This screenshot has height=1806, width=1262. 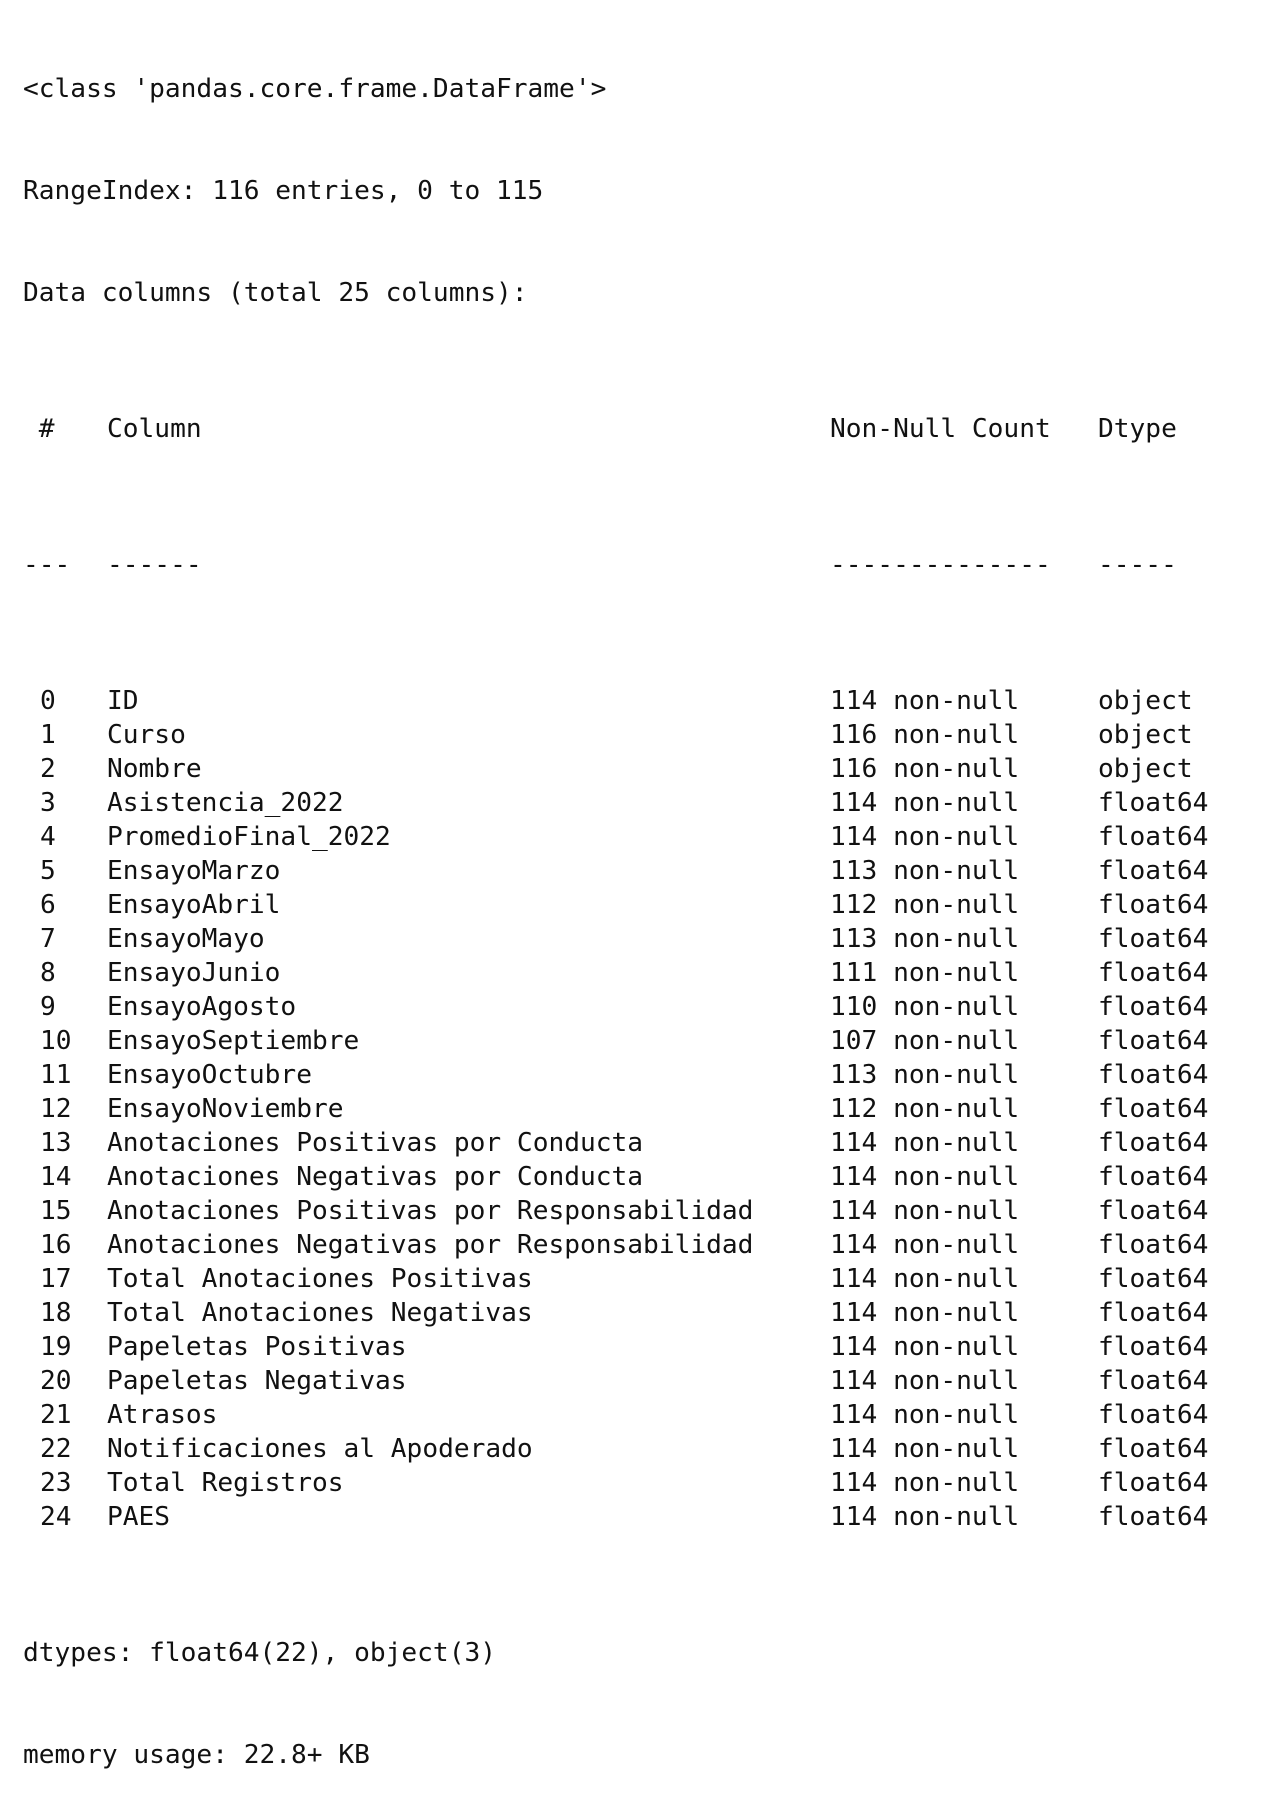 I want to click on row-index: 13, so click(x=56, y=1143).